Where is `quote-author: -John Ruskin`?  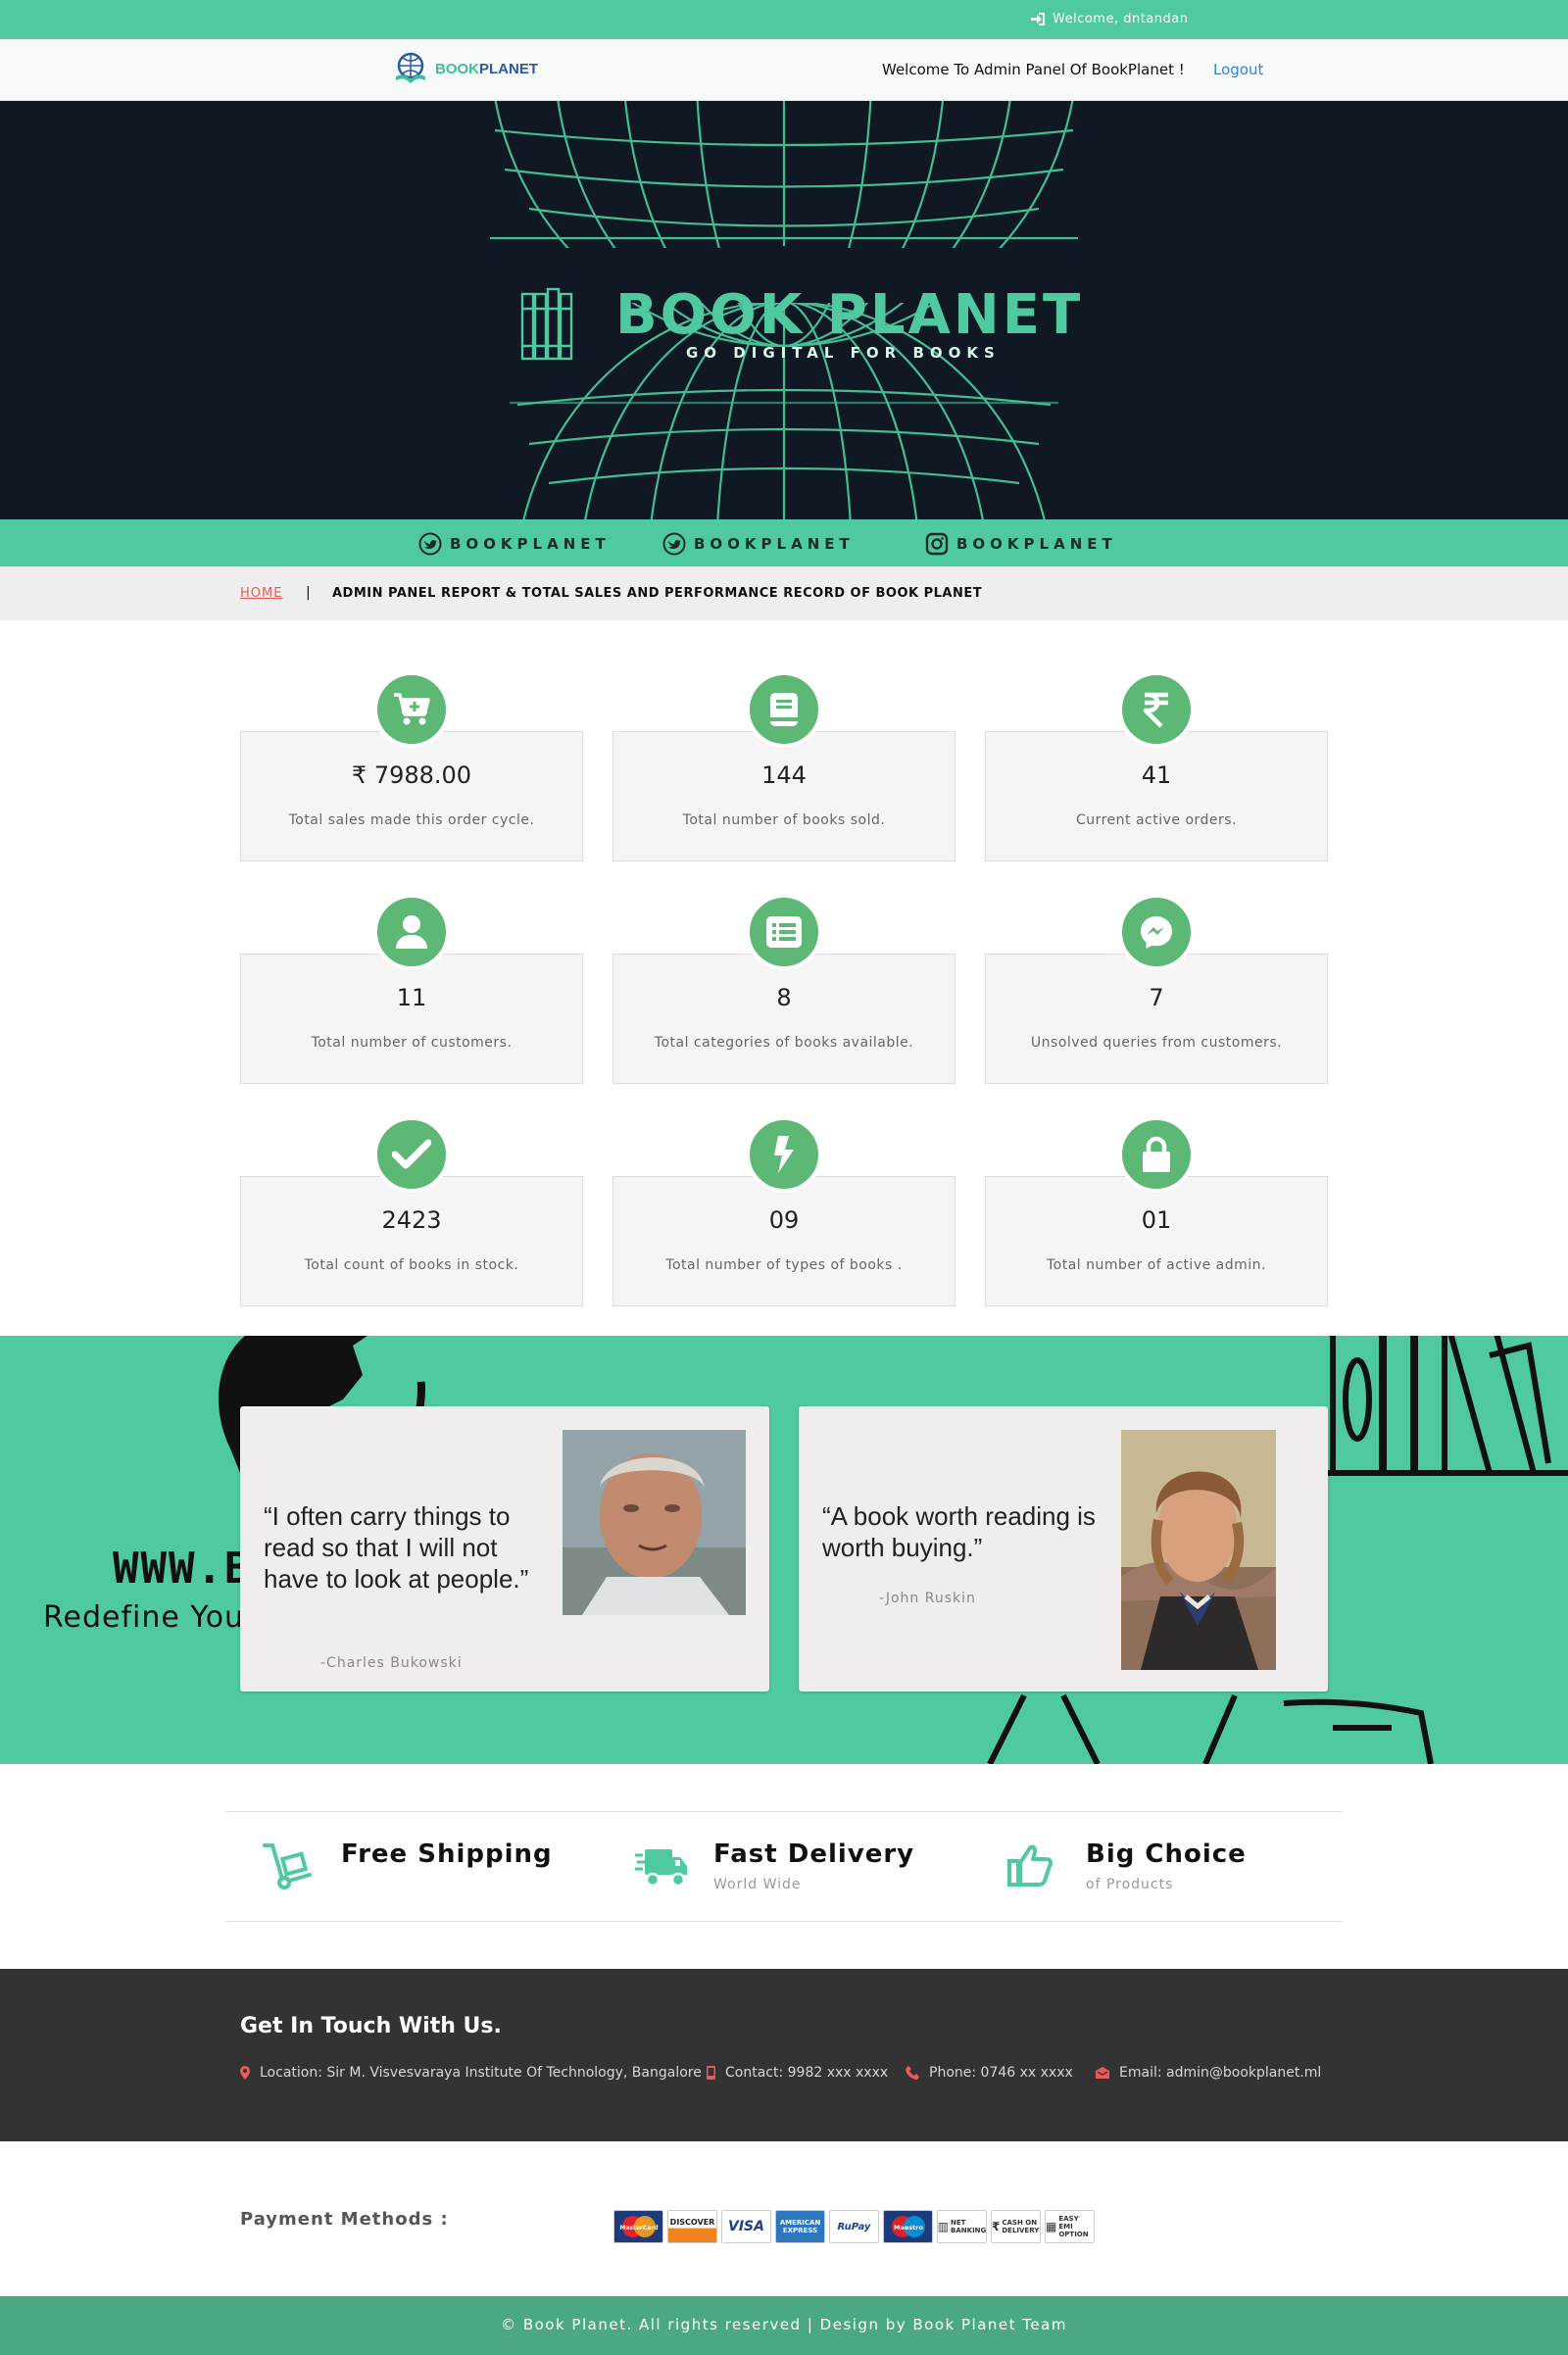 quote-author: -John Ruskin is located at coordinates (927, 1598).